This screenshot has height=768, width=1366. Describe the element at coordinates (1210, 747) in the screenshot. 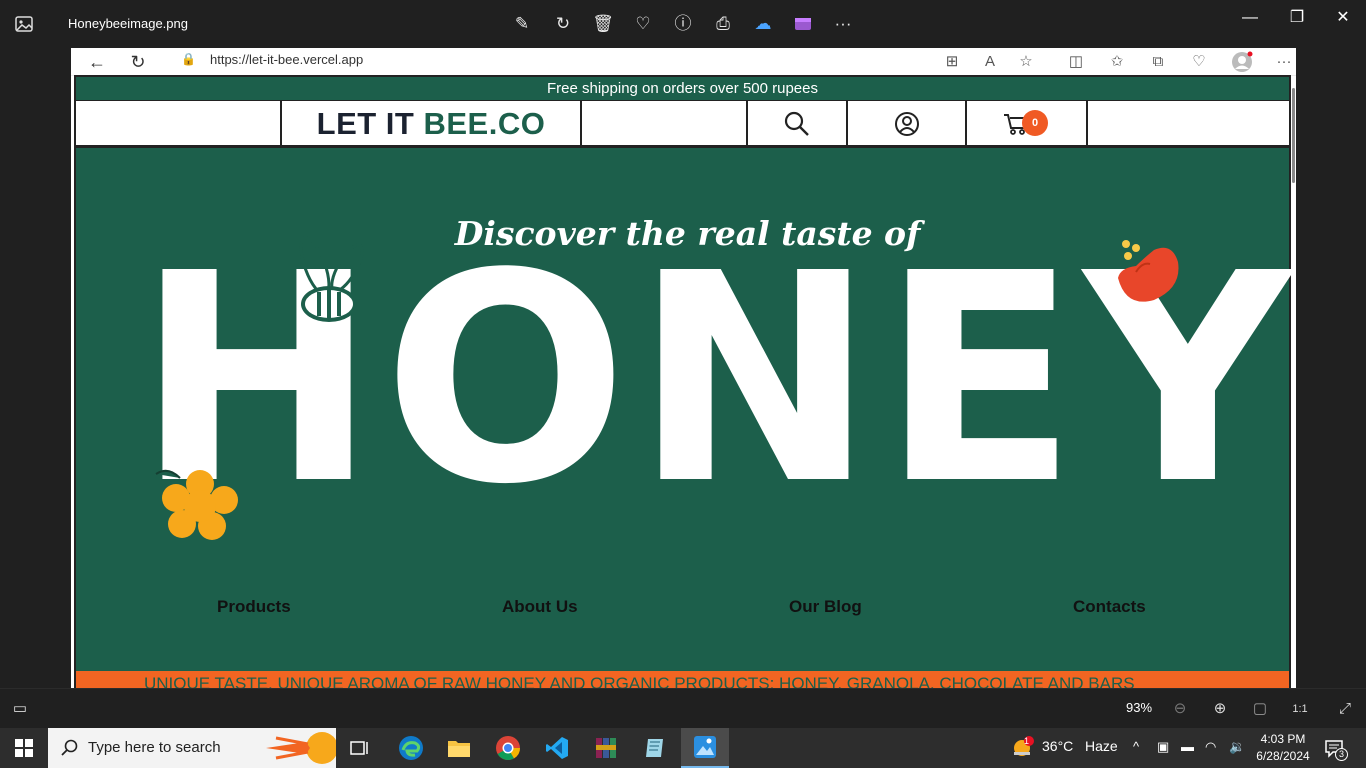

I see `wifi-icon: ◠` at that location.